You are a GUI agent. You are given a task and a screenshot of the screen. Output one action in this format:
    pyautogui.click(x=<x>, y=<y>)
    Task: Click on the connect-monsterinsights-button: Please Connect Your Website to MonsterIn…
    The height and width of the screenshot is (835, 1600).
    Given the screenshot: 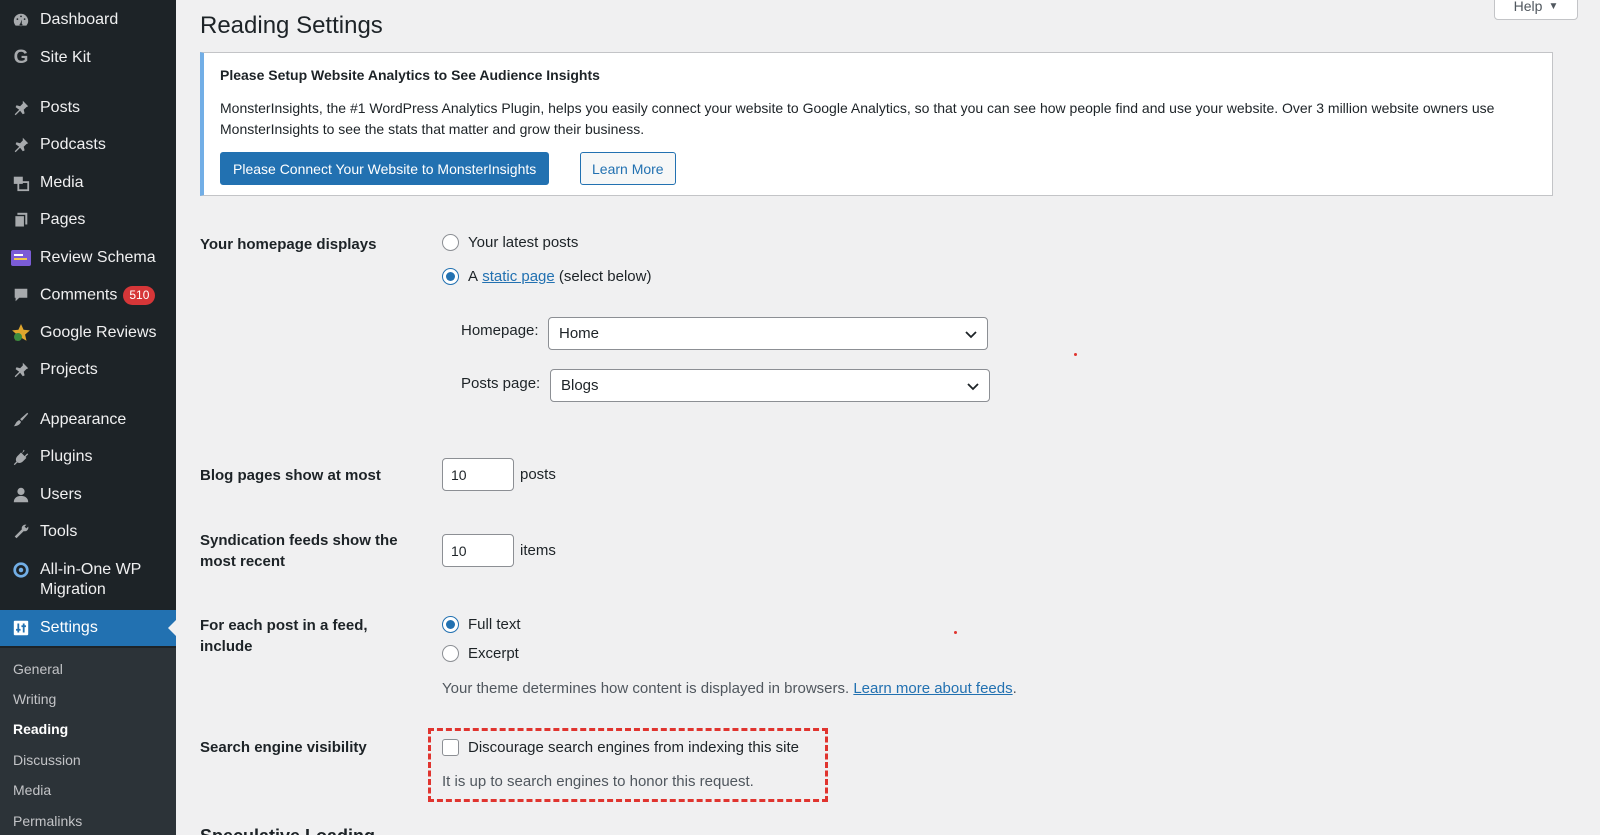 What is the action you would take?
    pyautogui.click(x=385, y=168)
    